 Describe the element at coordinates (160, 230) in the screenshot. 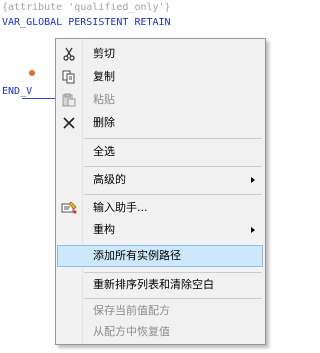

I see `menu-item-refactor: 重构` at that location.